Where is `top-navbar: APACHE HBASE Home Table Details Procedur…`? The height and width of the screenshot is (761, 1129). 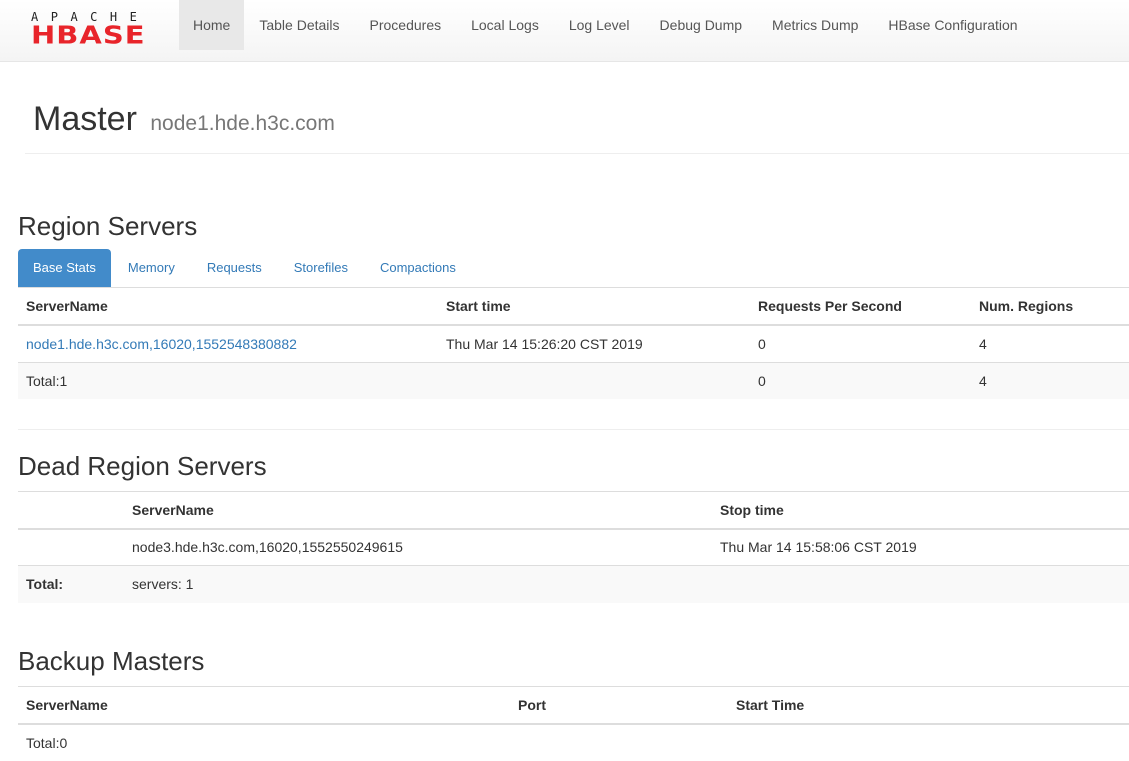
top-navbar: APACHE HBASE Home Table Details Procedur… is located at coordinates (564, 31).